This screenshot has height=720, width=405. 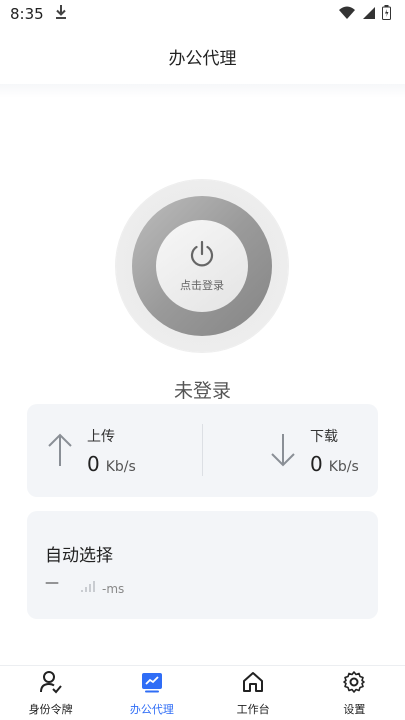 What do you see at coordinates (202, 565) in the screenshot?
I see `node-select-card: 自动选择 — -ms` at bounding box center [202, 565].